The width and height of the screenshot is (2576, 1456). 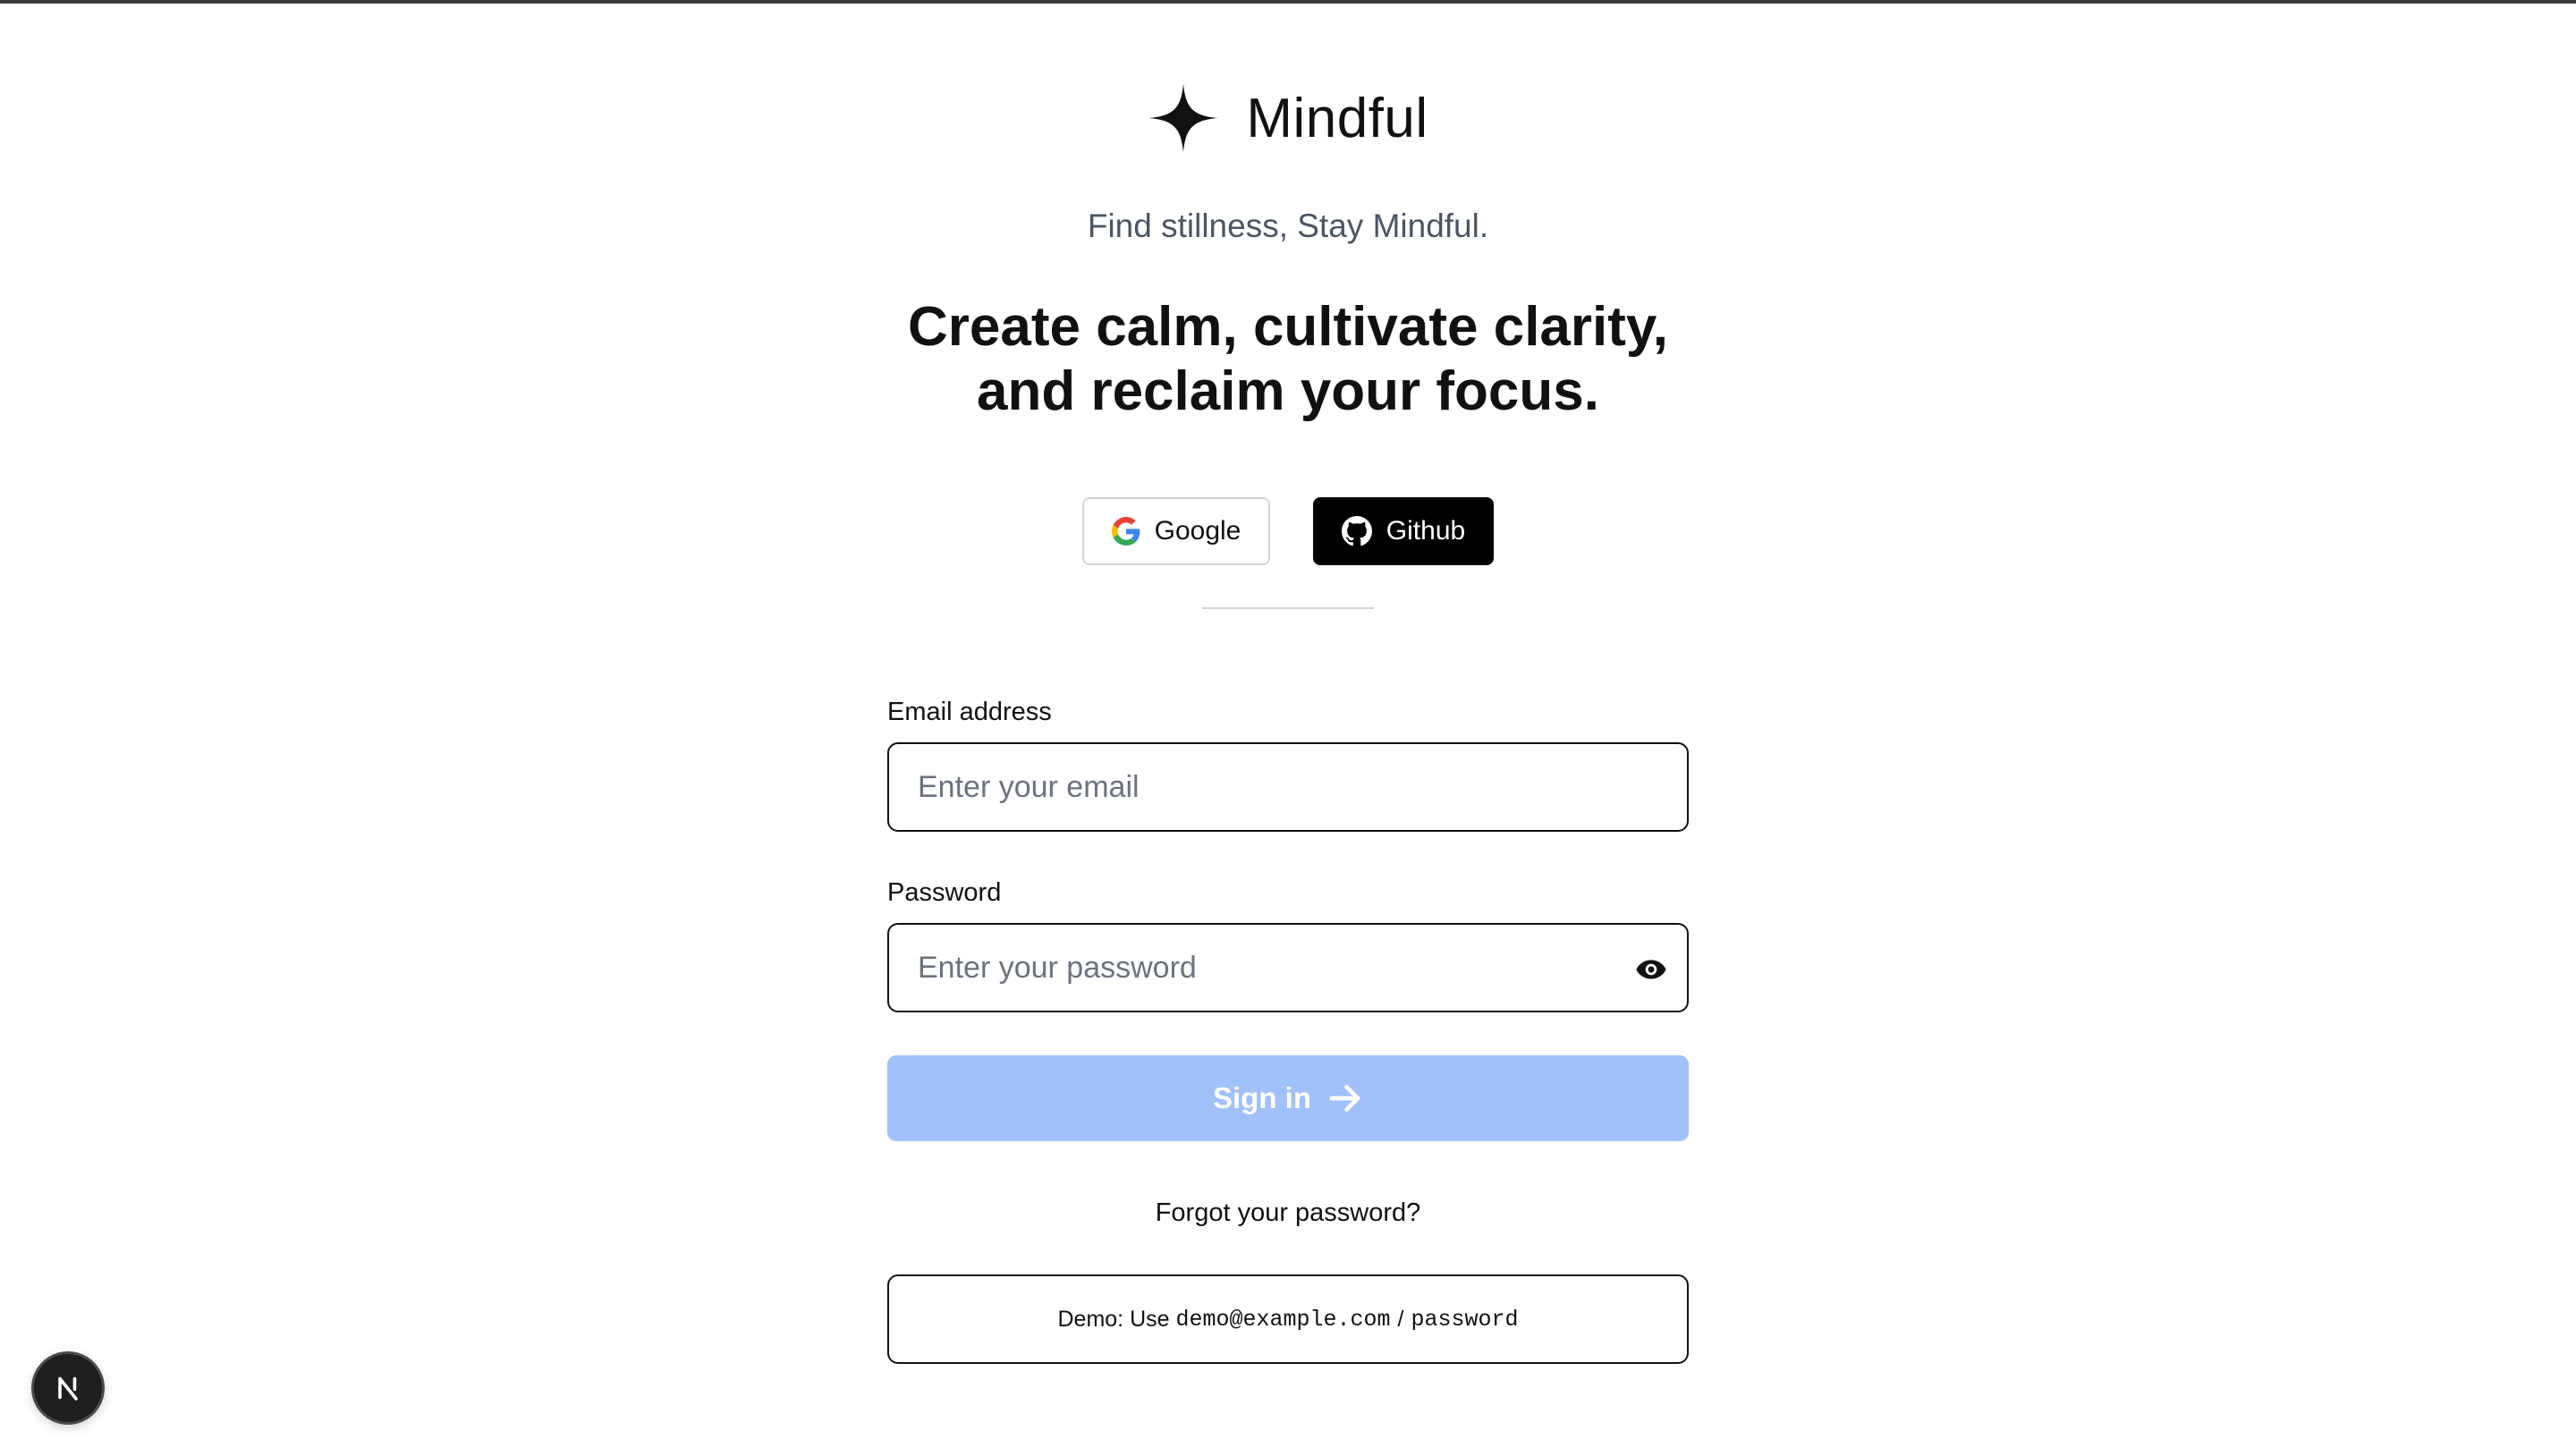 What do you see at coordinates (1125, 531) in the screenshot?
I see `google-icon` at bounding box center [1125, 531].